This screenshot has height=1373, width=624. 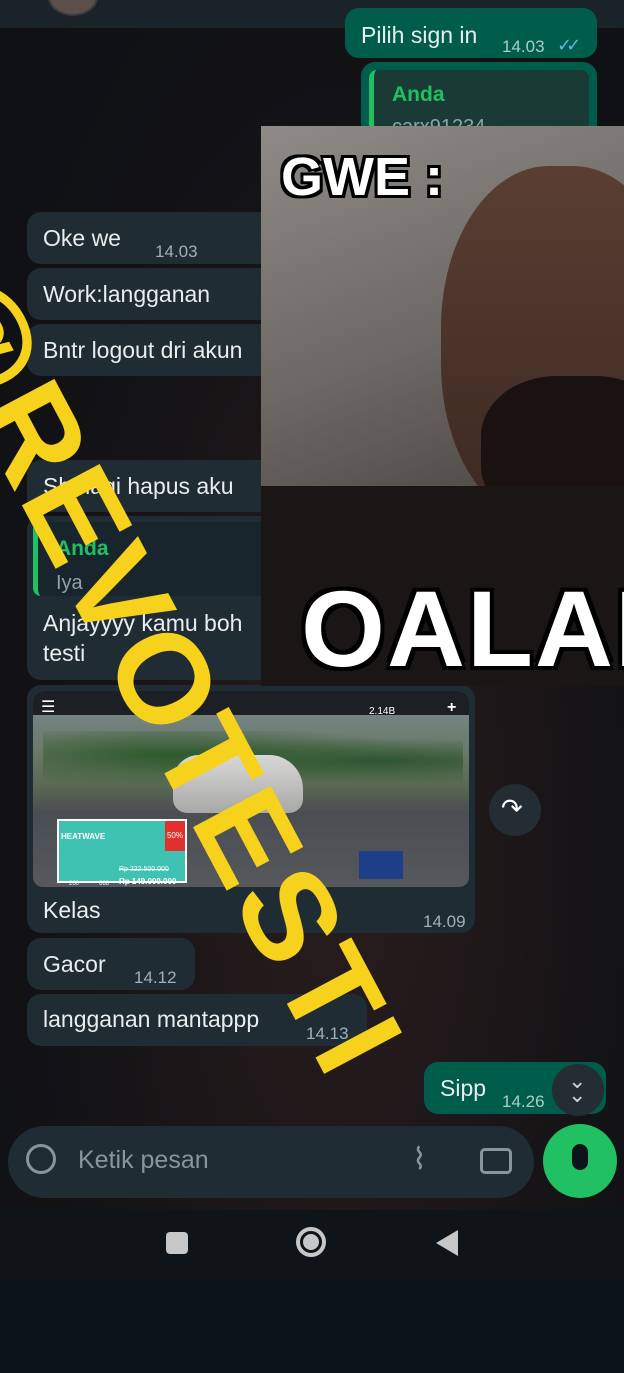 I want to click on stat-value: 668, so click(x=104, y=884).